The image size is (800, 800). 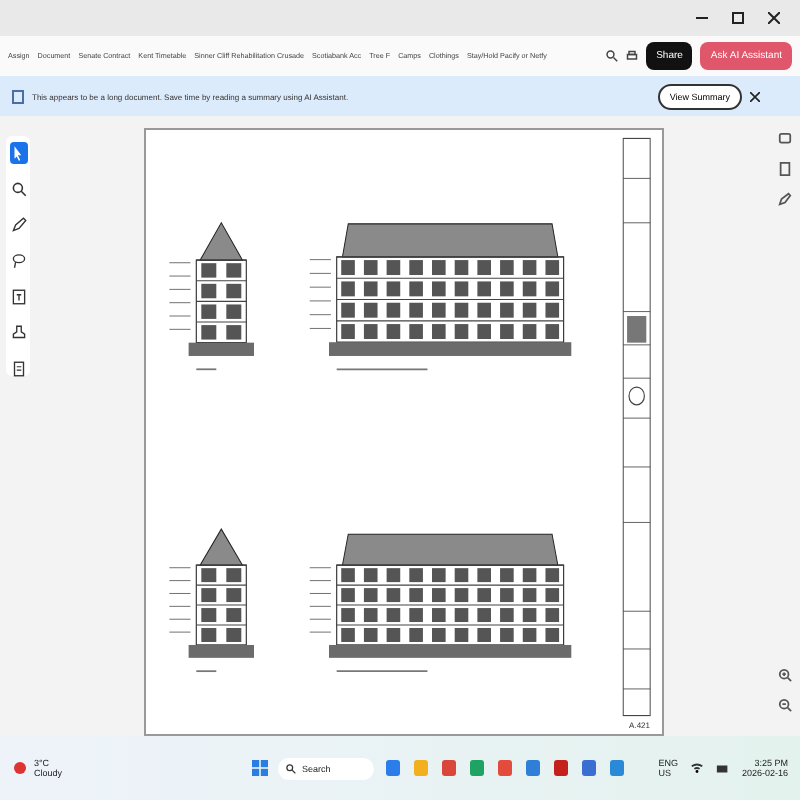 I want to click on zoom-tool-icon, so click(x=18, y=189).